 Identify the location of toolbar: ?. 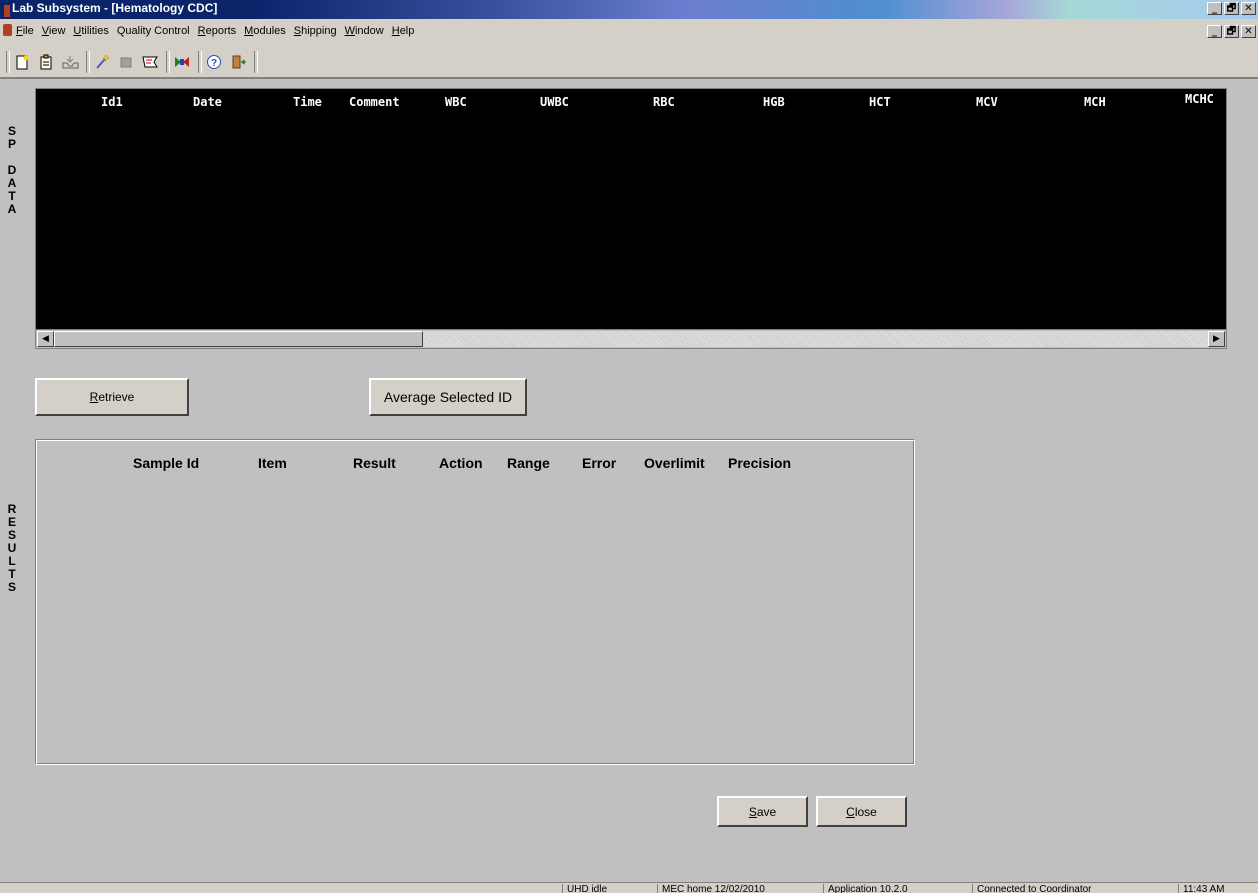
(629, 62).